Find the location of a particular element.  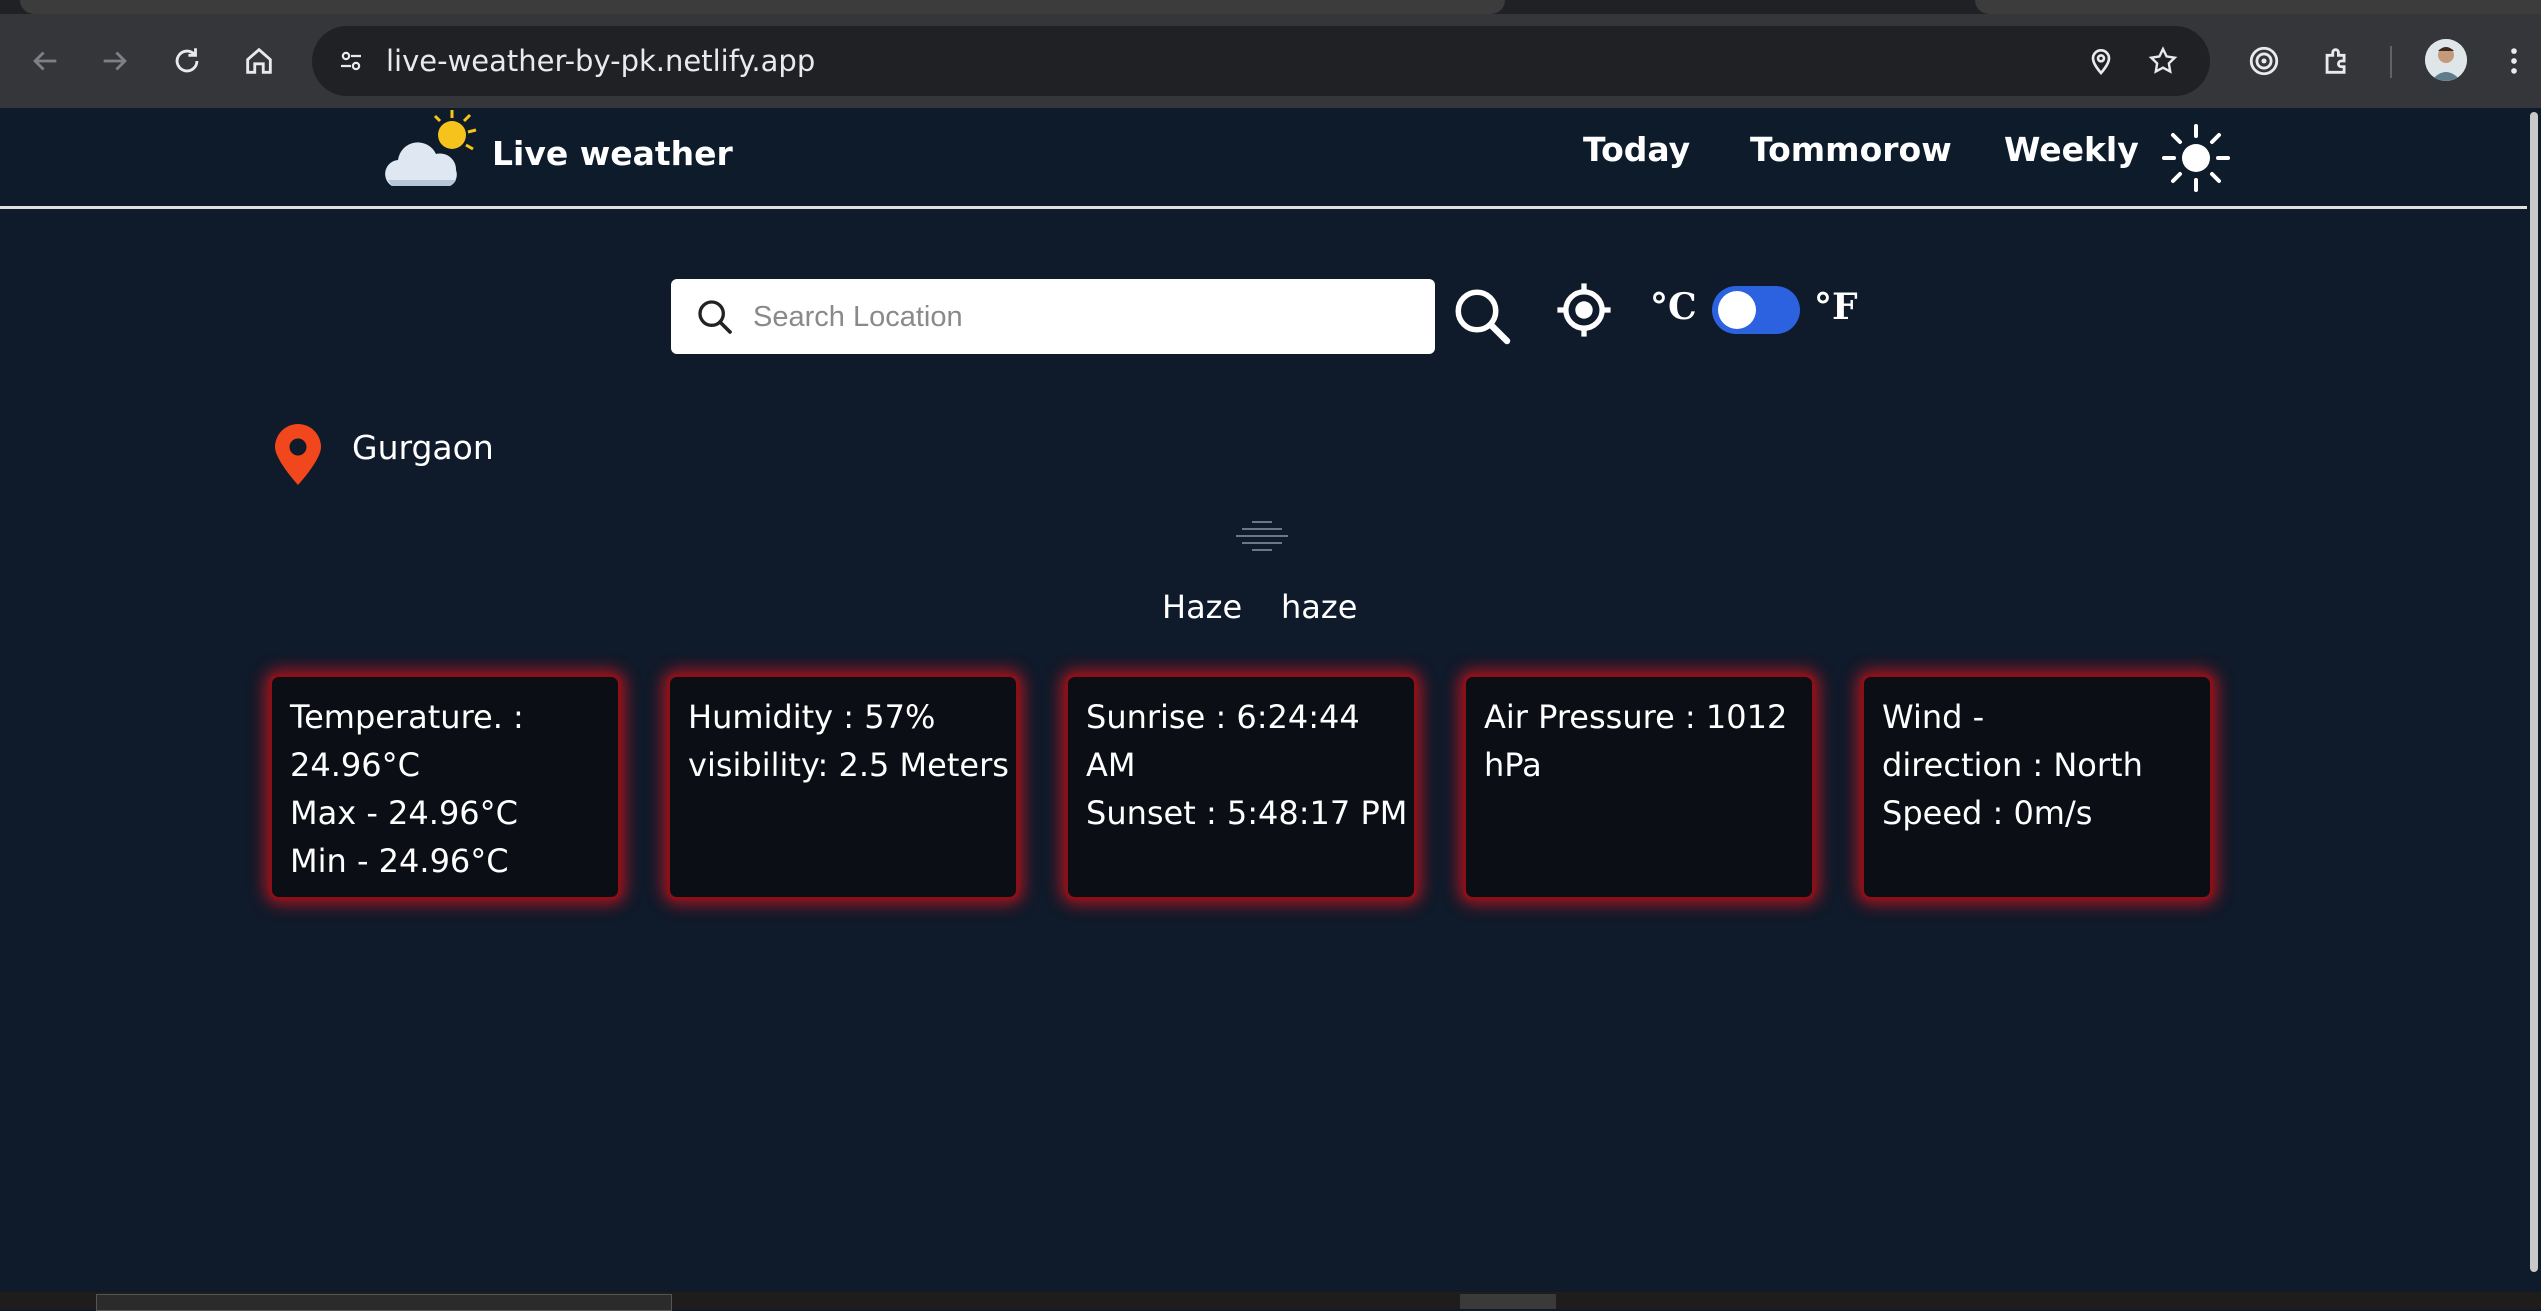

current-location-icon is located at coordinates (1584, 310).